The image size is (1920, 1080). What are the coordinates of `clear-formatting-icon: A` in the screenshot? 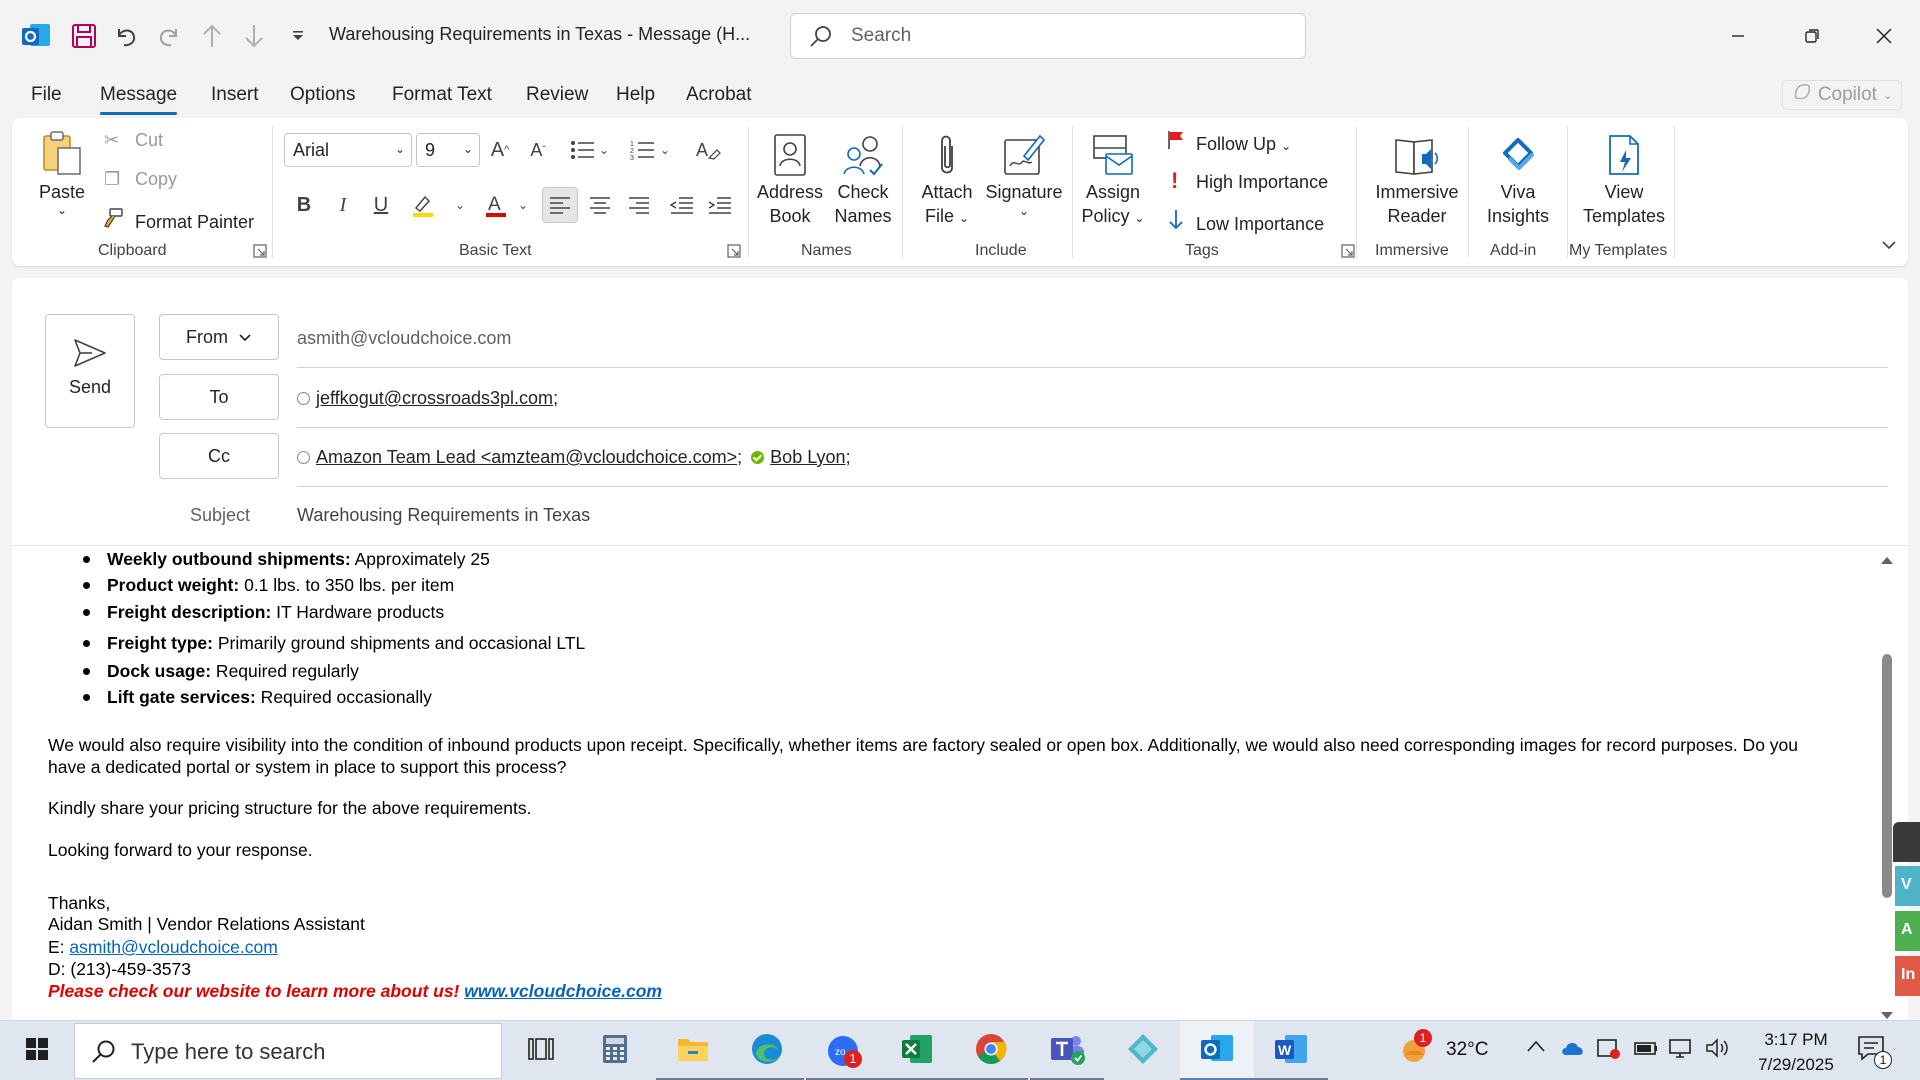 It's located at (708, 150).